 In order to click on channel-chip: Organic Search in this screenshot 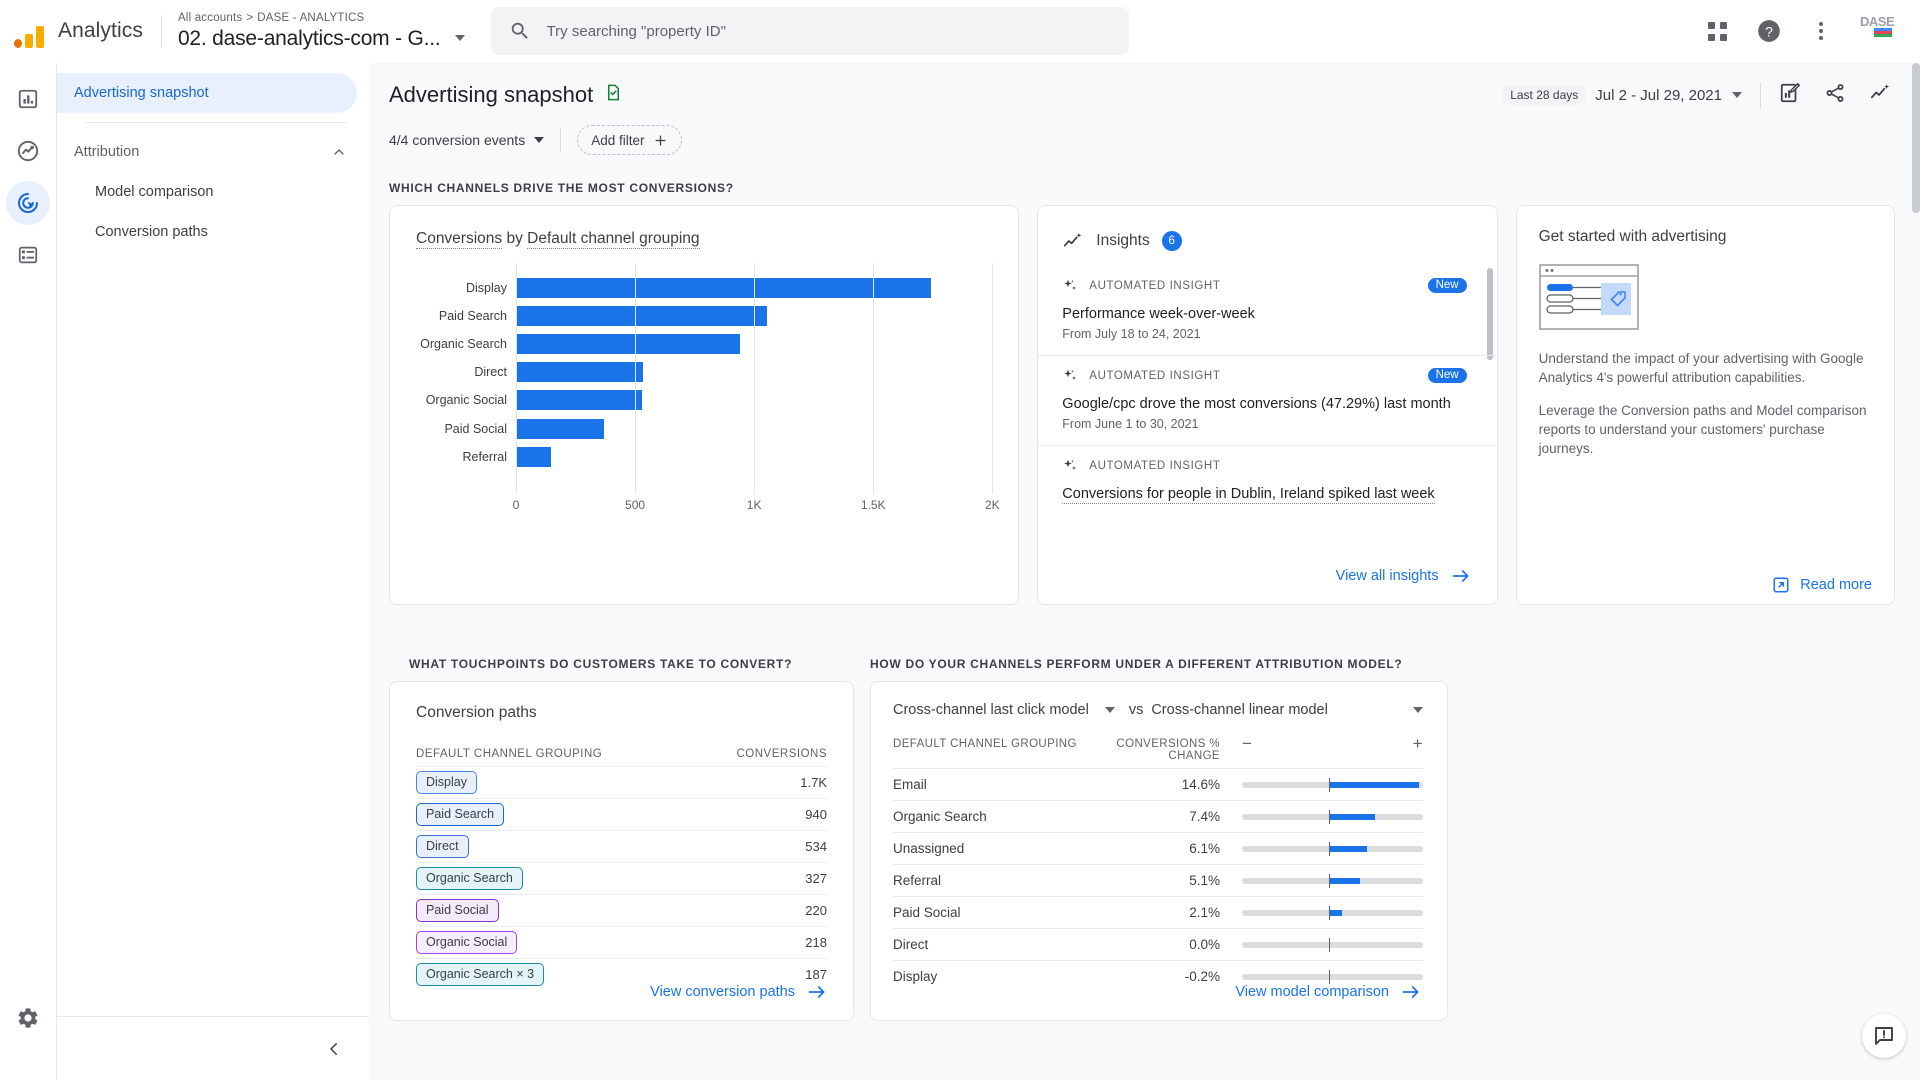, I will do `click(469, 878)`.